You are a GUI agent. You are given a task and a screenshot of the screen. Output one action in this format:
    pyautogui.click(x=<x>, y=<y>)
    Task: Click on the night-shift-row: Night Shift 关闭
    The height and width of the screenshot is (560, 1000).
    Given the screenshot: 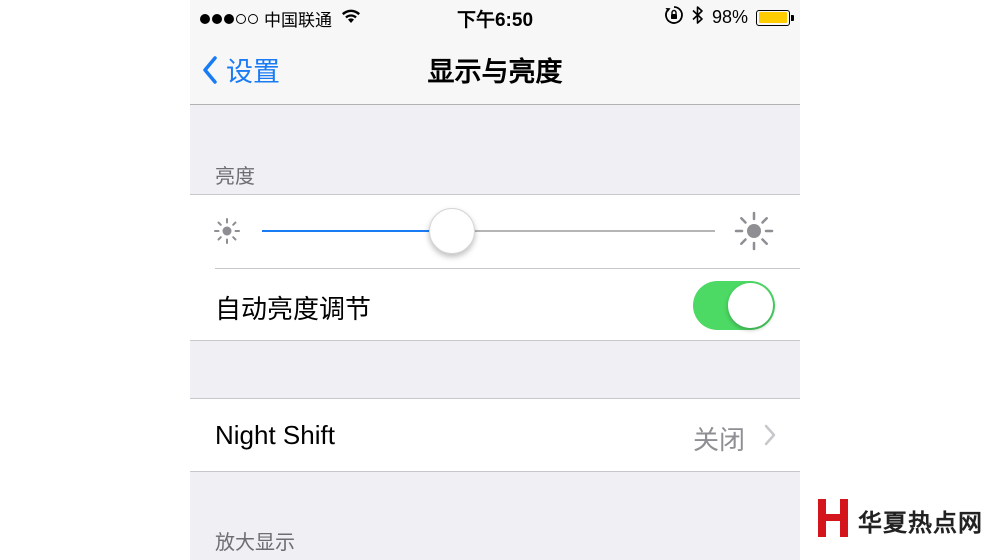 What is the action you would take?
    pyautogui.click(x=495, y=435)
    